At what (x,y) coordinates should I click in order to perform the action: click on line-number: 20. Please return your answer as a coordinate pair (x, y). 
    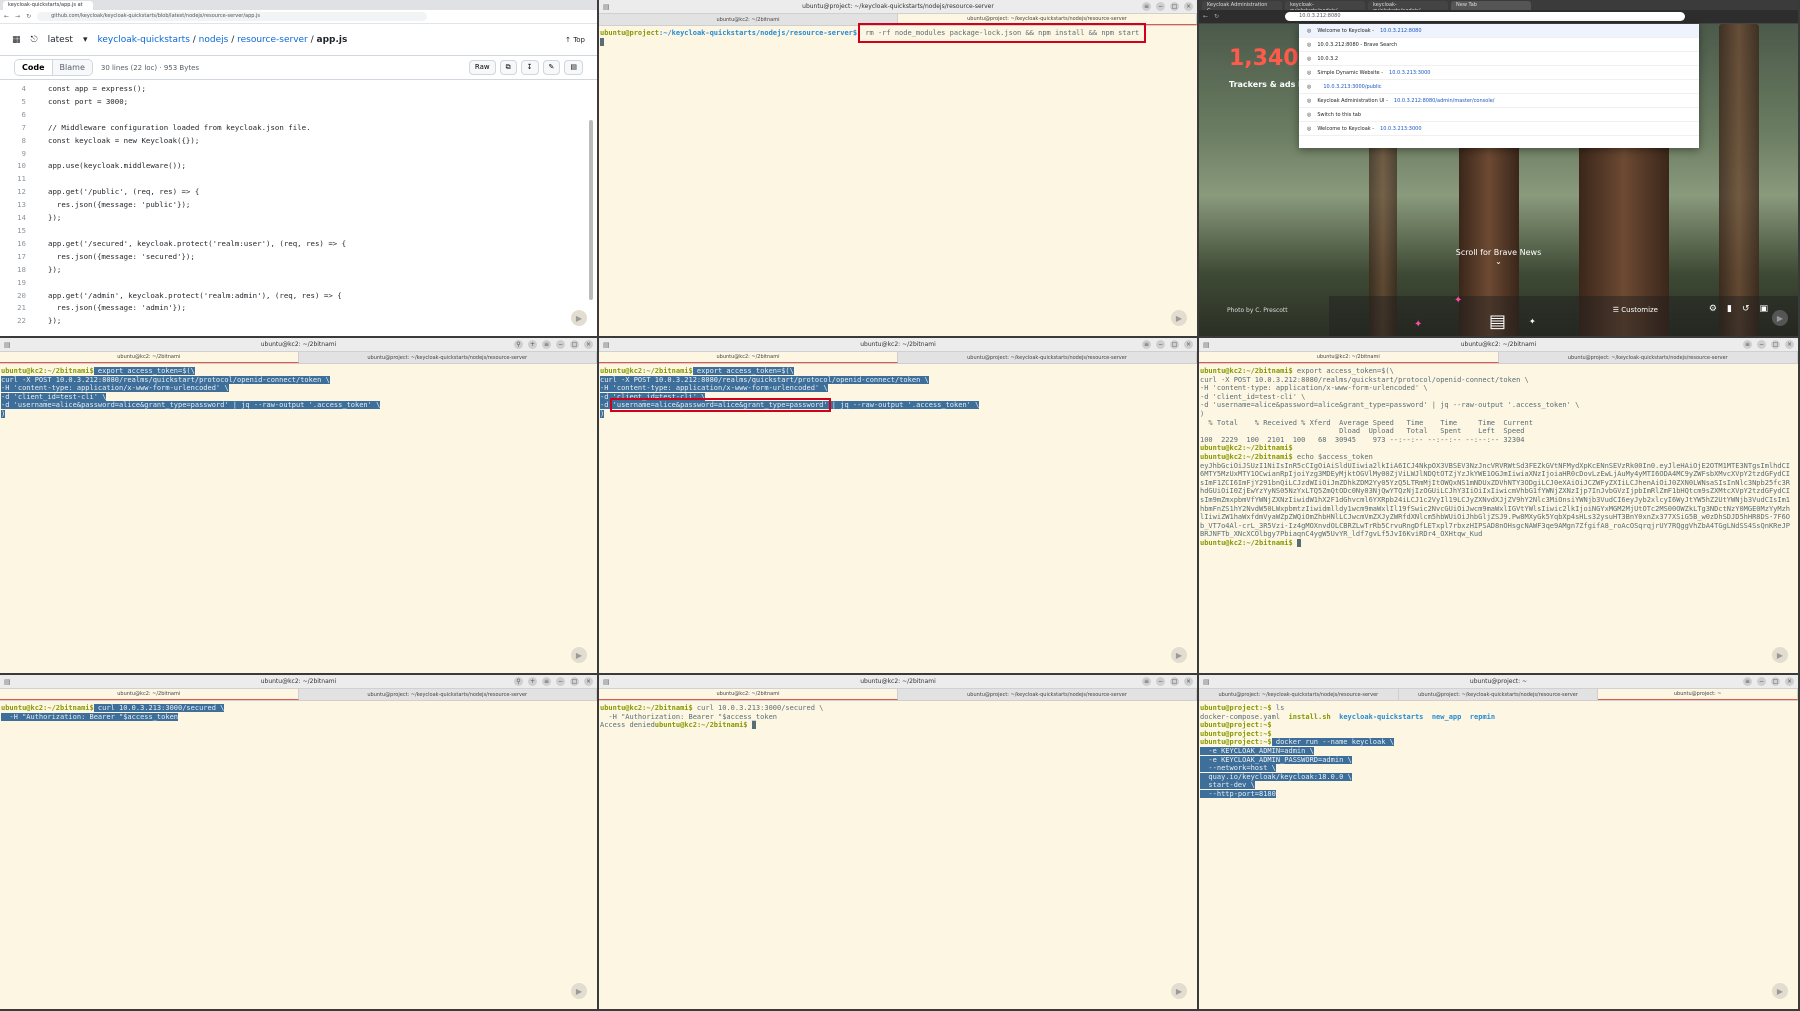
    Looking at the image, I should click on (24, 296).